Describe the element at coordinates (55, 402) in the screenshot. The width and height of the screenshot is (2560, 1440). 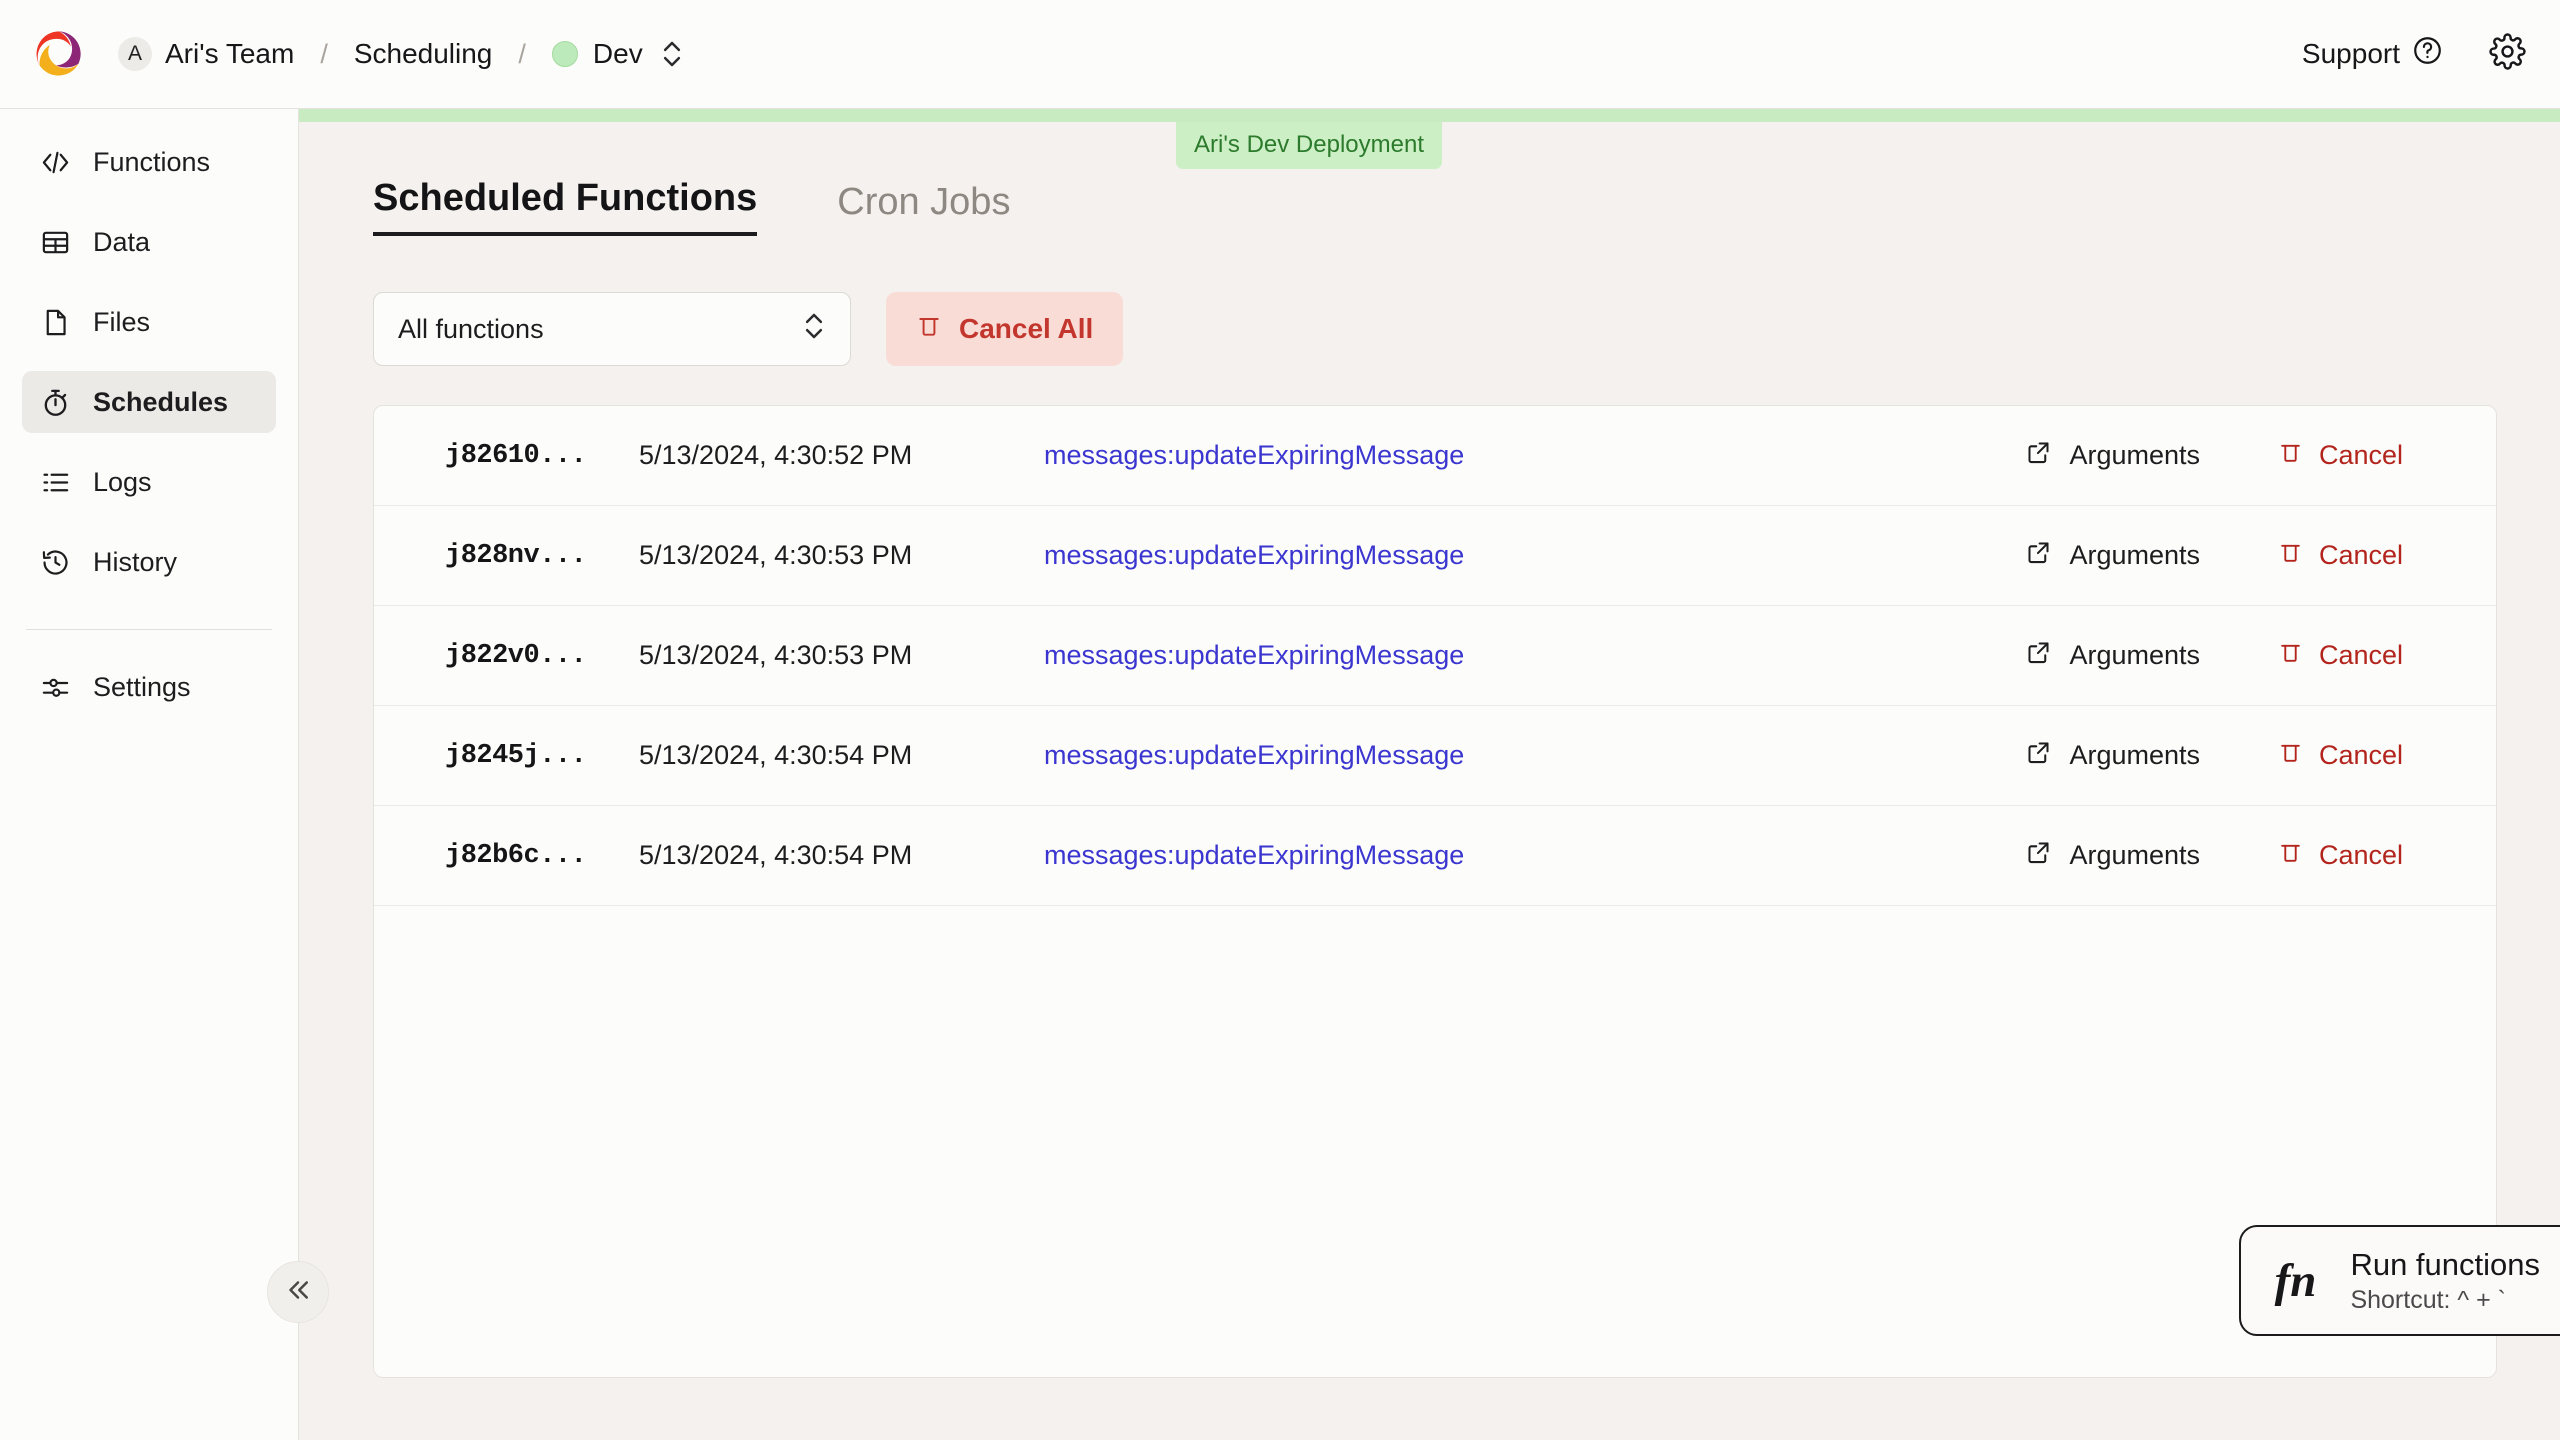
I see `stopwatch-icon` at that location.